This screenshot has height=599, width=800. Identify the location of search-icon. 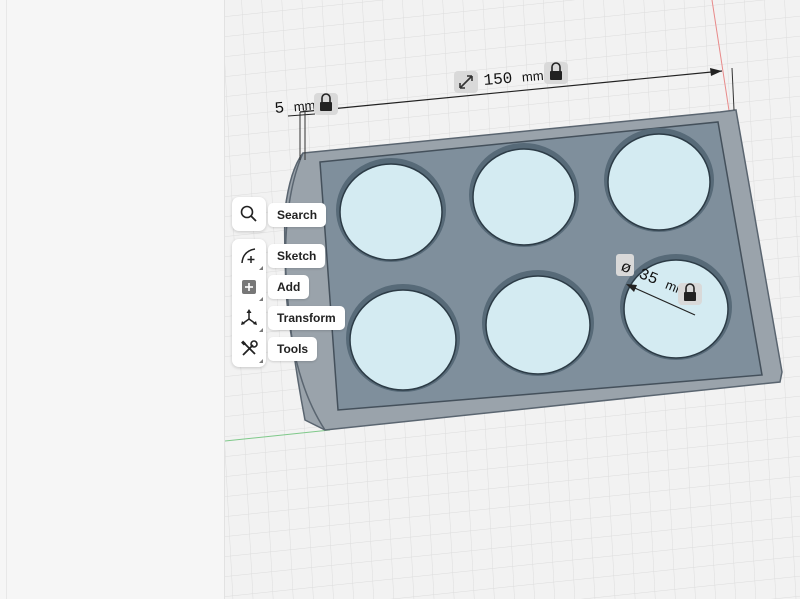
(248, 213).